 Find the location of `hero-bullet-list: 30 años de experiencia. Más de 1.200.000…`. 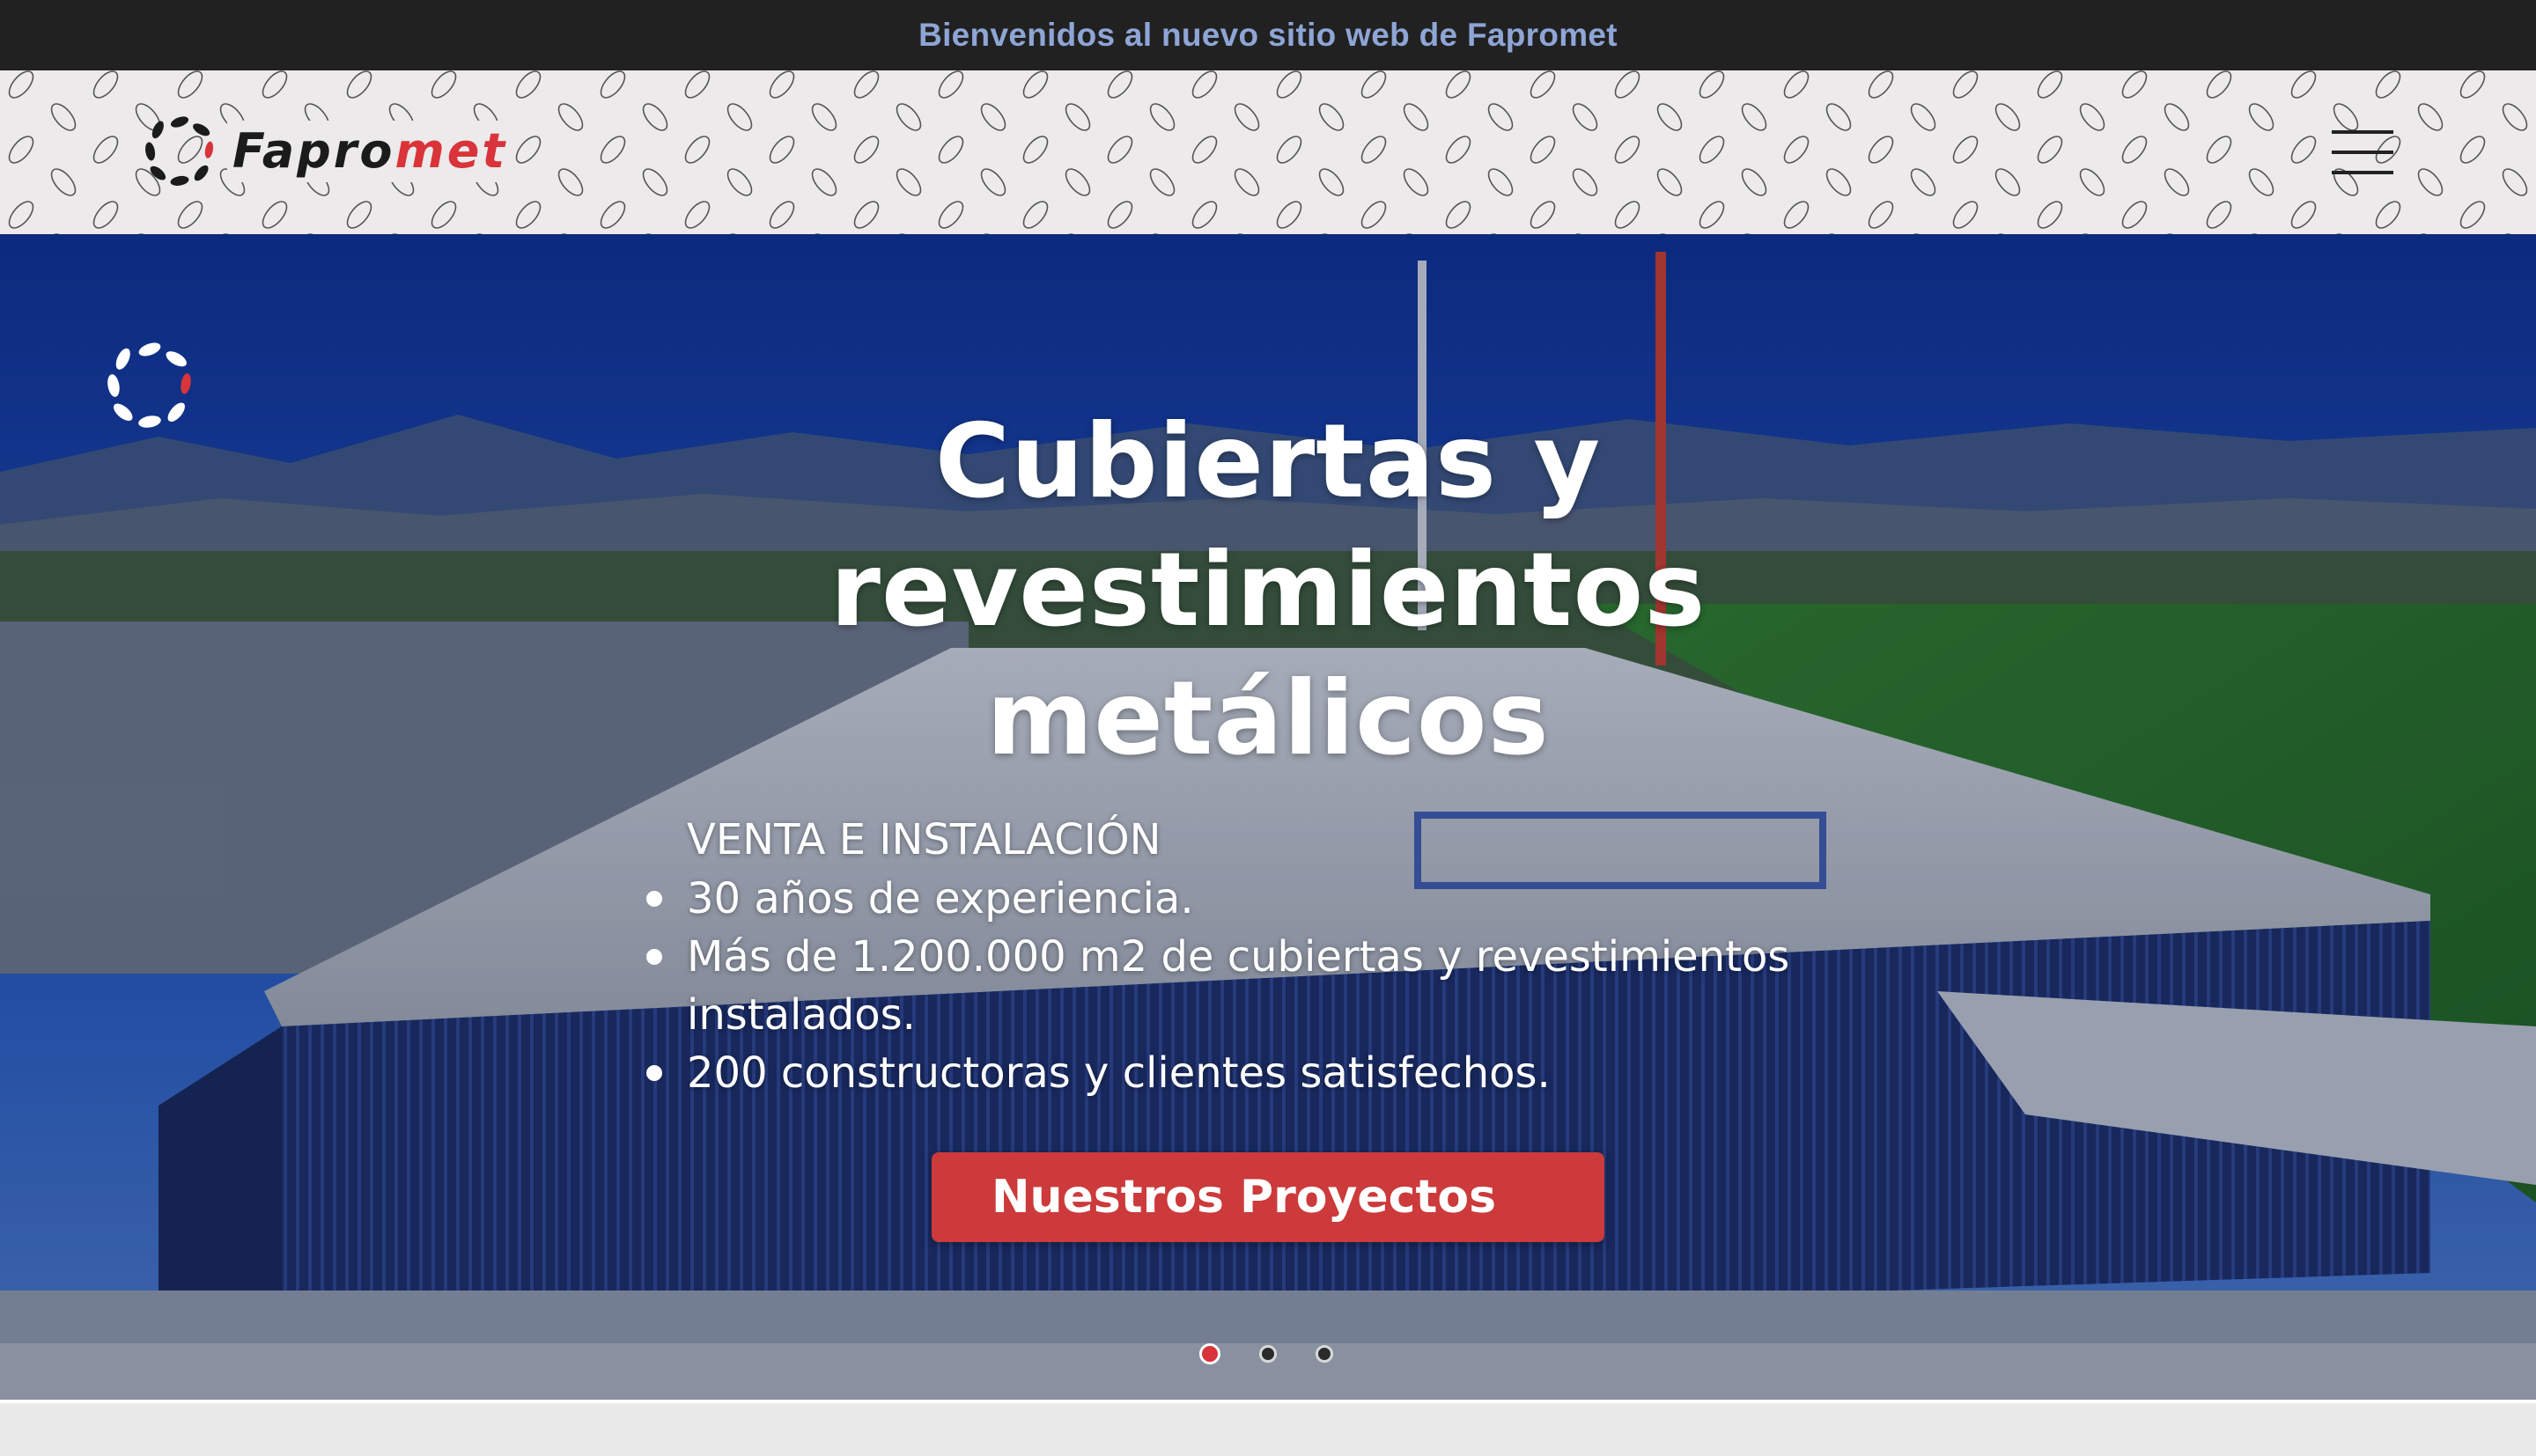

hero-bullet-list: 30 años de experiencia. Más de 1.200.000… is located at coordinates (1259, 986).